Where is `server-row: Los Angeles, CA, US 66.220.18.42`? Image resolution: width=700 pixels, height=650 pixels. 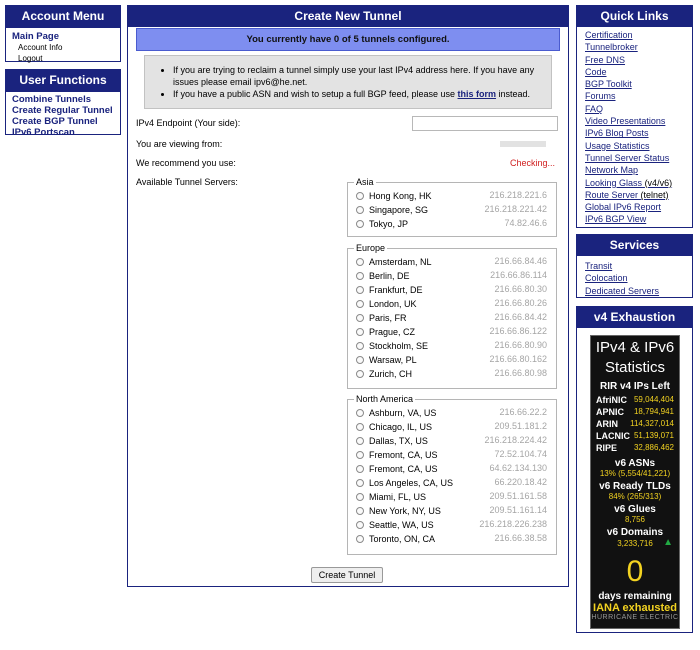 server-row: Los Angeles, CA, US 66.220.18.42 is located at coordinates (452, 484).